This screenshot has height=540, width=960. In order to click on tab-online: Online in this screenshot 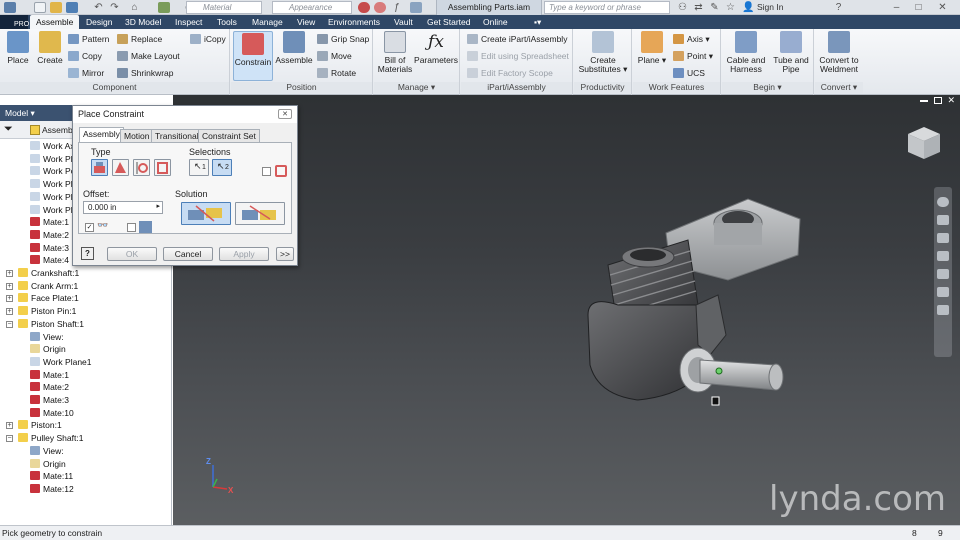, I will do `click(495, 22)`.